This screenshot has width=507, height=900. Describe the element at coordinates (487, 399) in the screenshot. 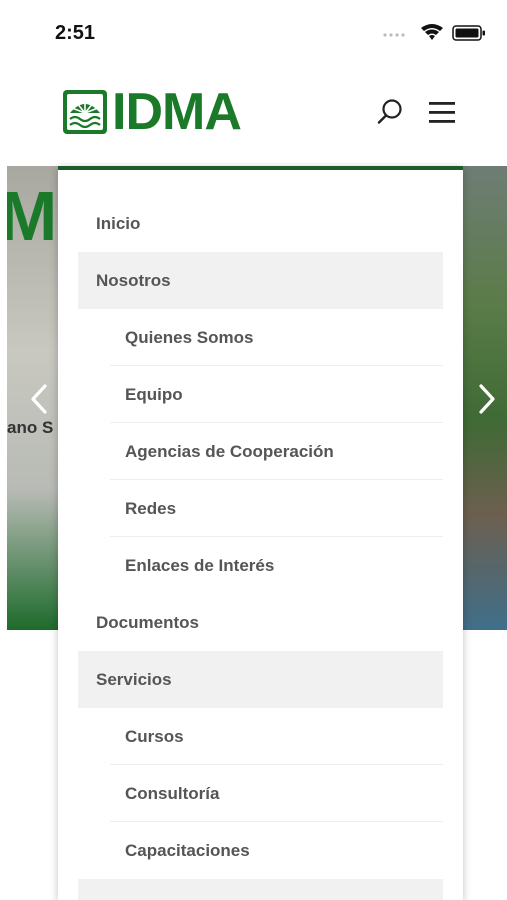

I see `slider-next-arrow-icon` at that location.